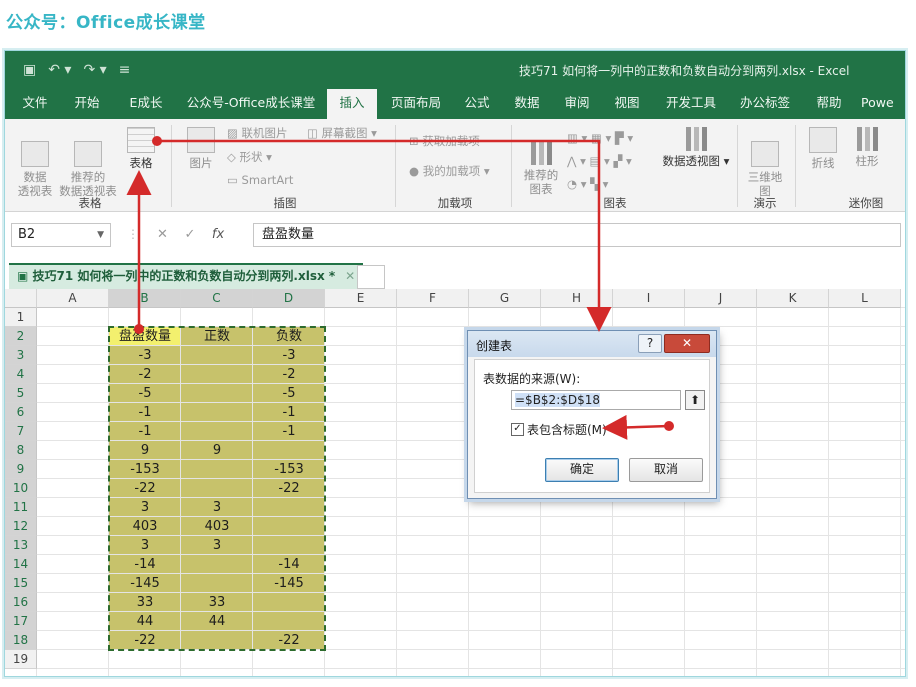  Describe the element at coordinates (382, 234) in the screenshot. I see `arrow-table-to-dialog` at that location.